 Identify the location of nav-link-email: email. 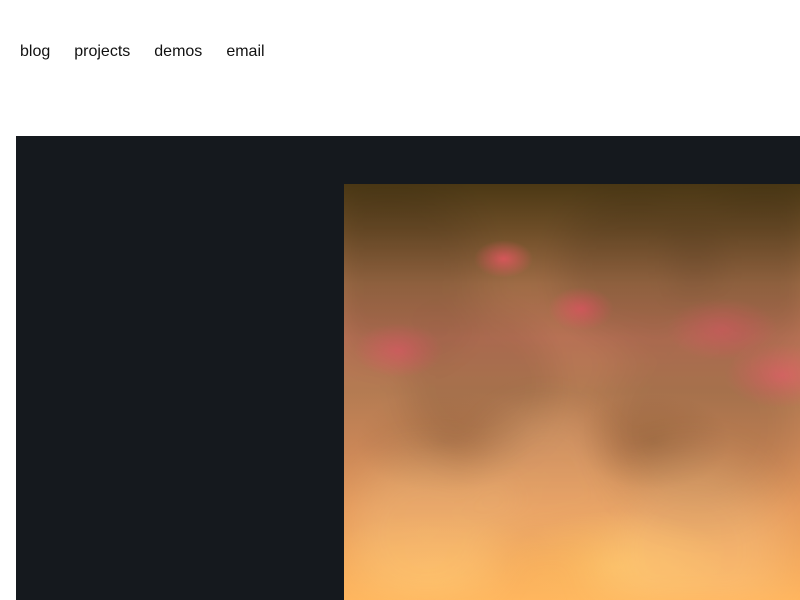
(245, 52).